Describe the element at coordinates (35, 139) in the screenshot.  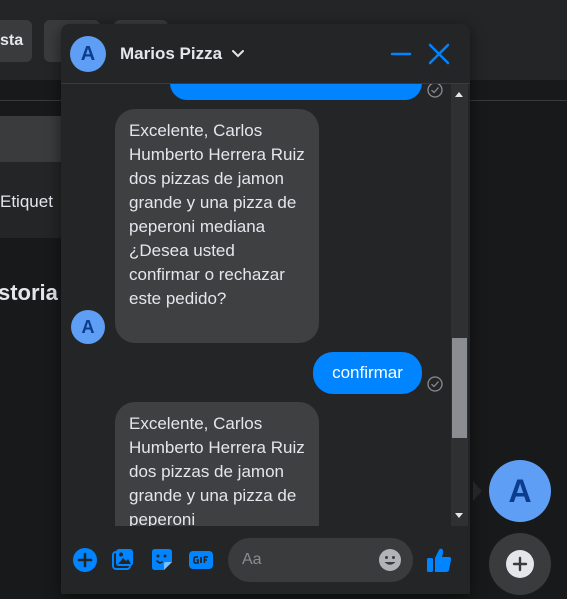
I see `background-card` at that location.